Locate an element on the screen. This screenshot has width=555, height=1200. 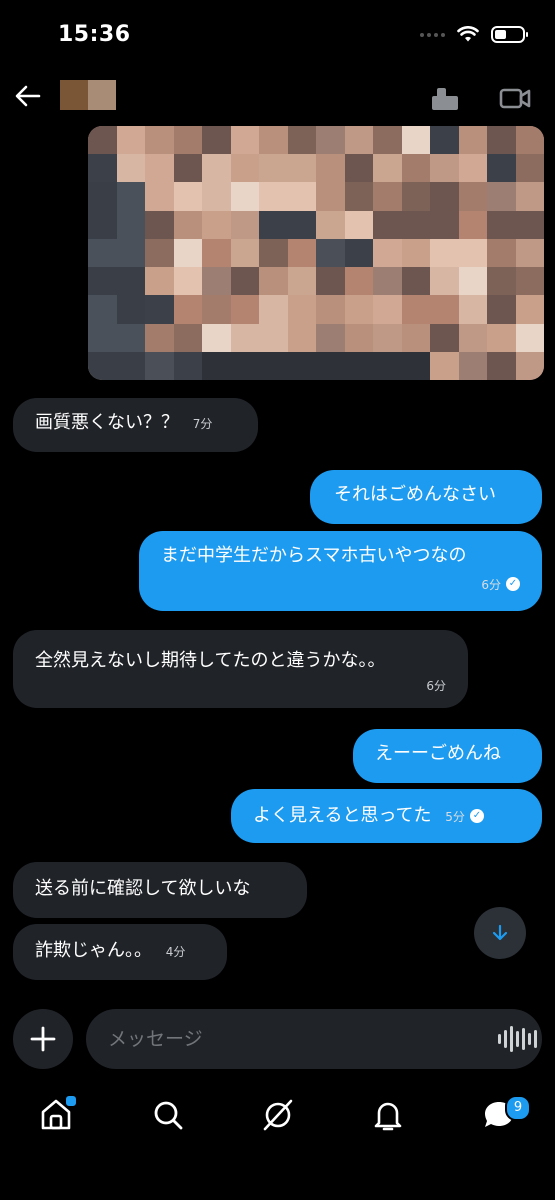
message-bubble-in: 画質悪くない？？ 7分 is located at coordinates (135, 425).